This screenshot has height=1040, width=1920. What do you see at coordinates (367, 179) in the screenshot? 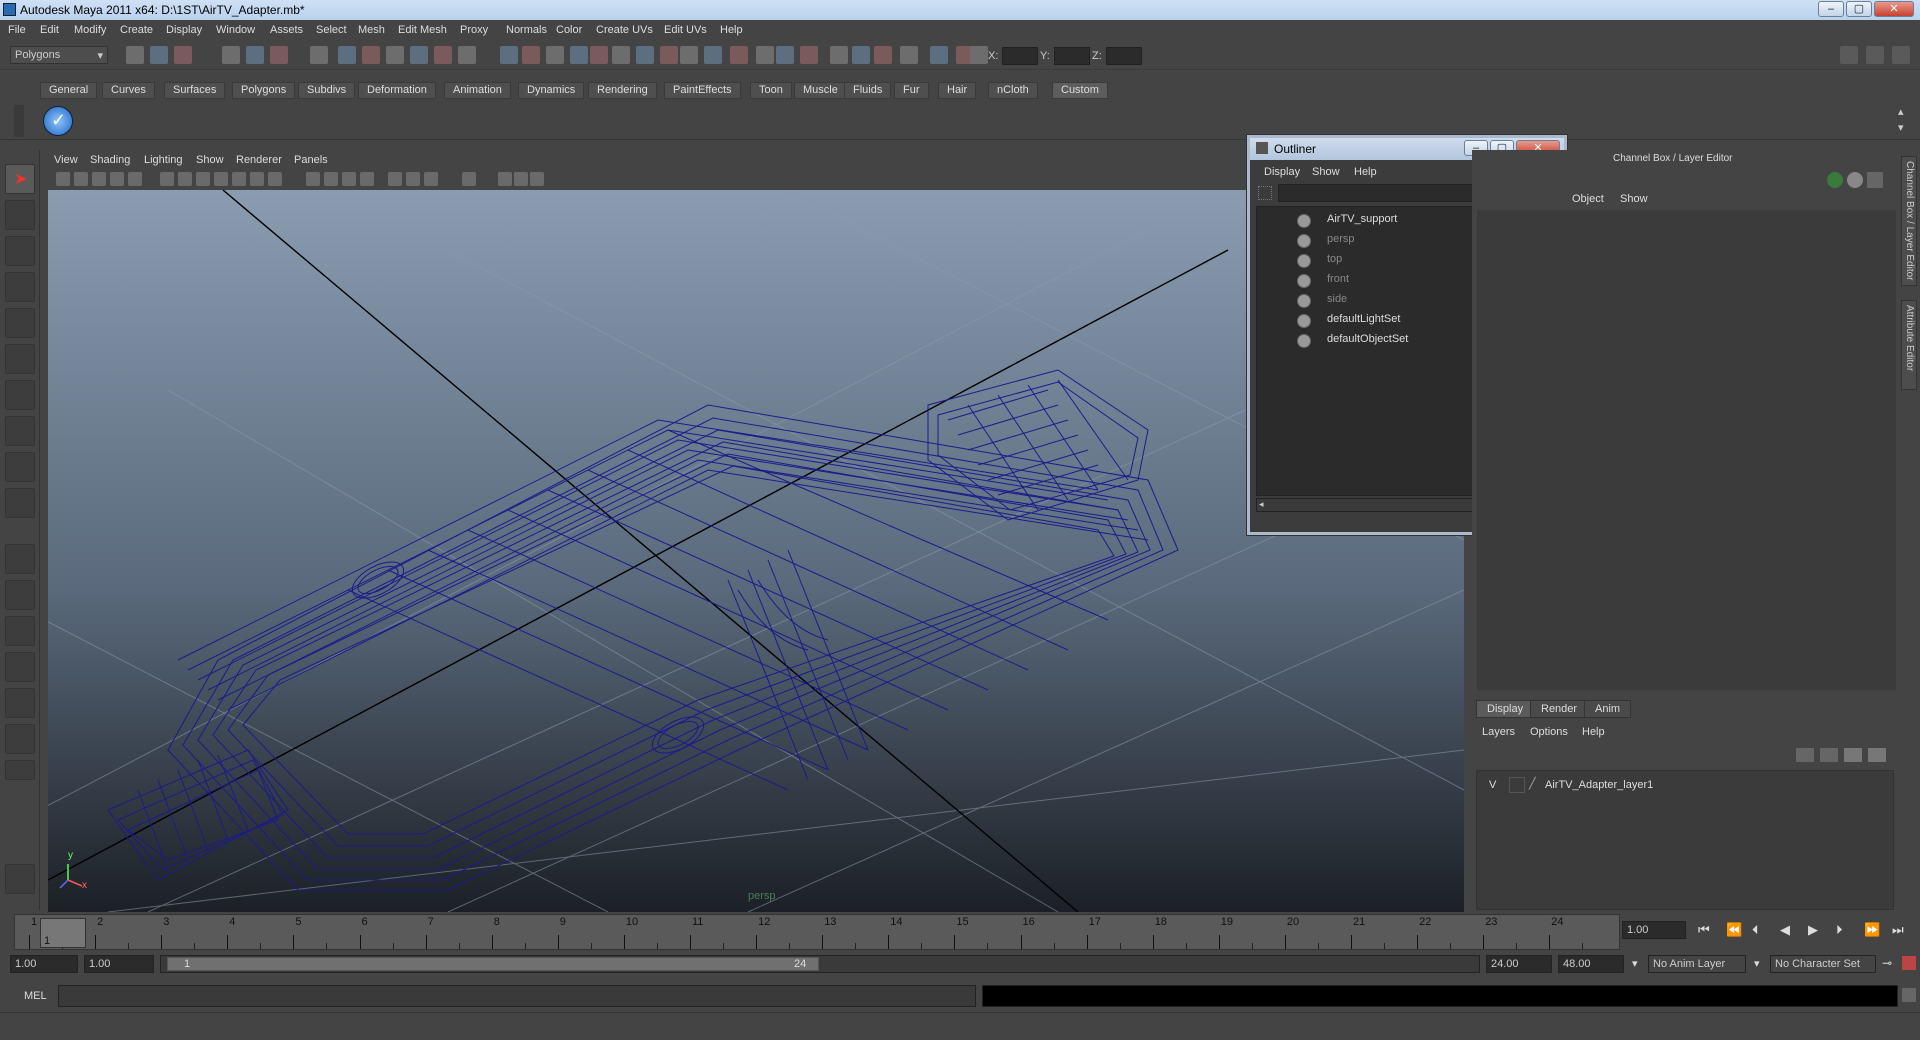
I see `textured-icon` at bounding box center [367, 179].